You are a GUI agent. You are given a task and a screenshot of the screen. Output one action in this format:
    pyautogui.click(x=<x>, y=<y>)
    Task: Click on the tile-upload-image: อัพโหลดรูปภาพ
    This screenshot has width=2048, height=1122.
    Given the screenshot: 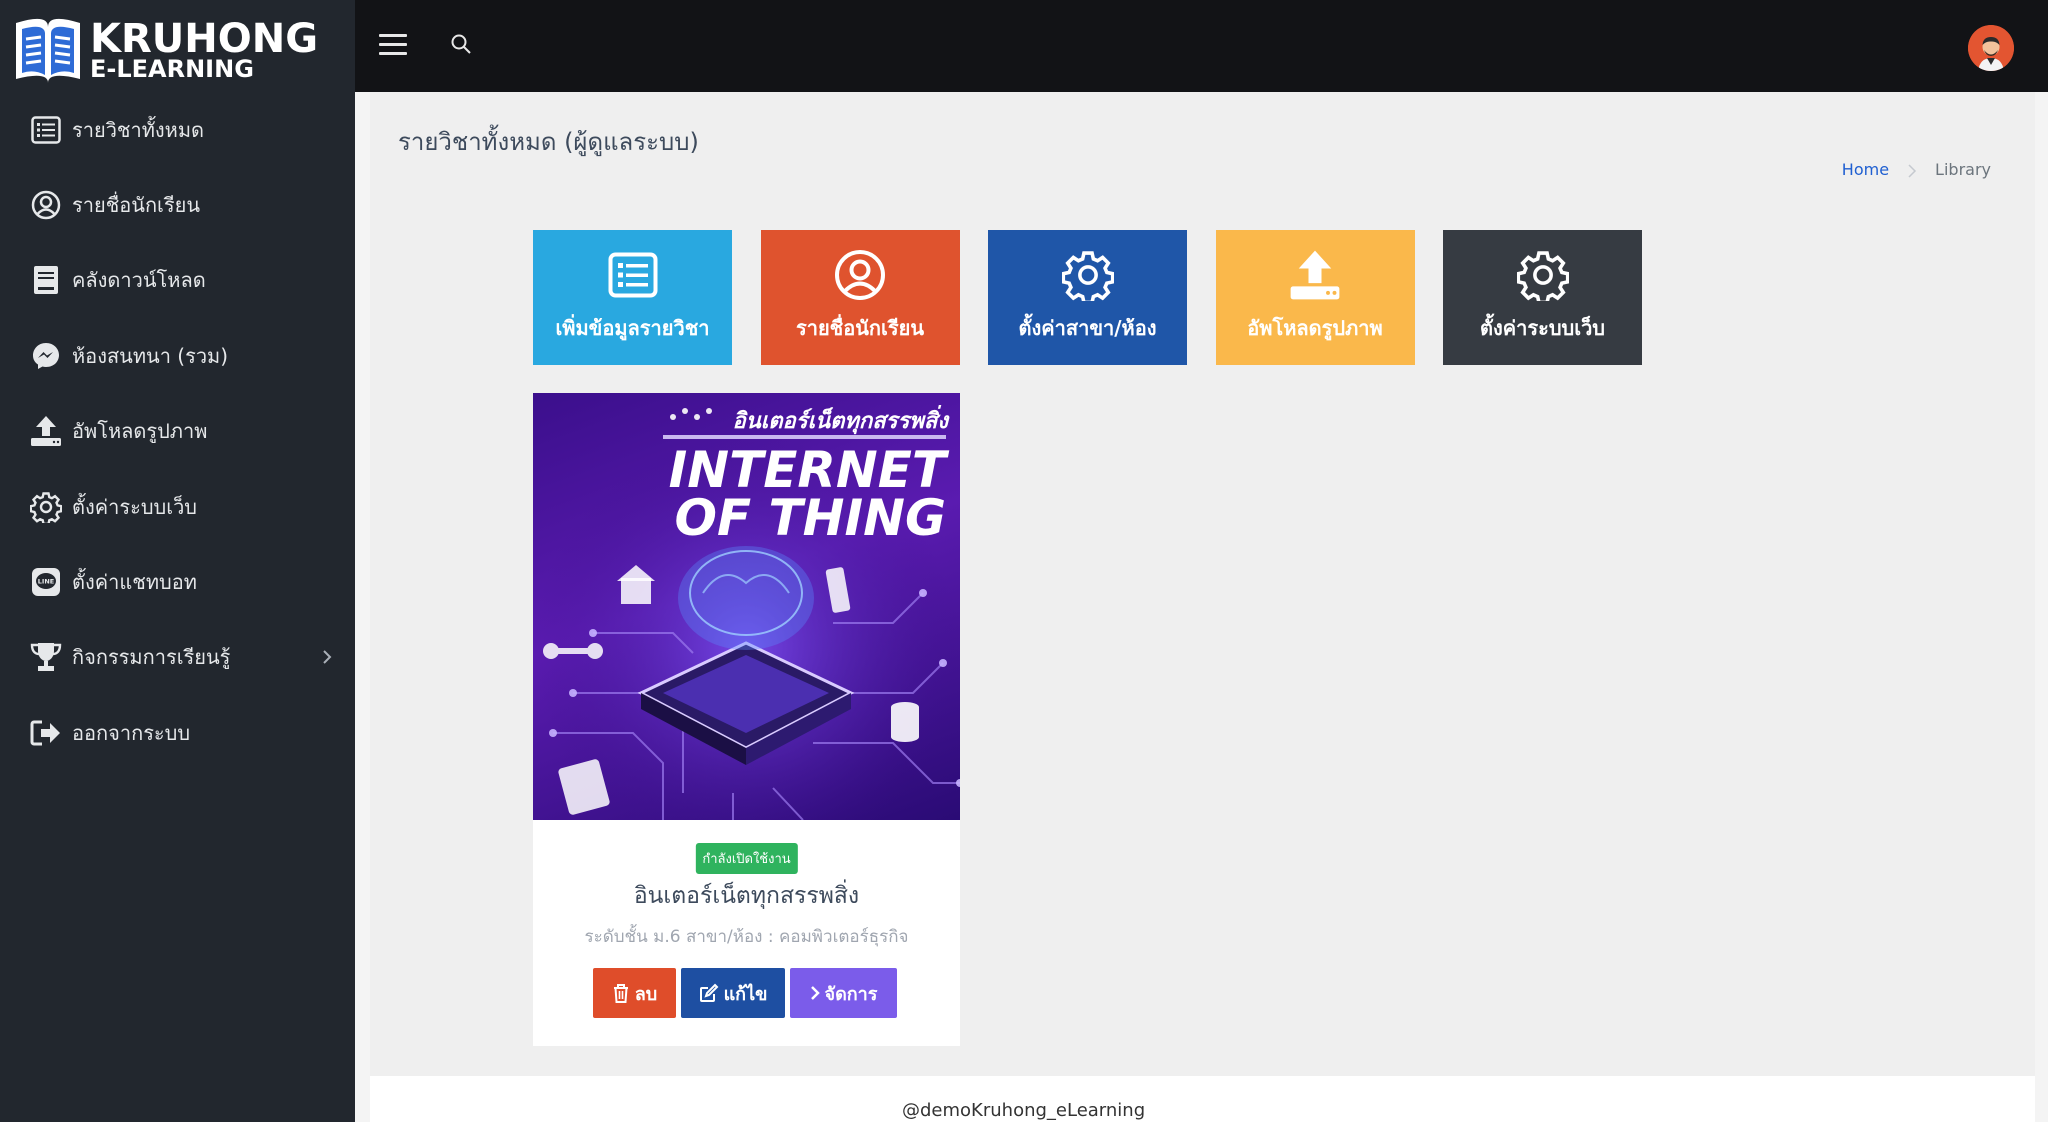 What is the action you would take?
    pyautogui.click(x=1315, y=297)
    